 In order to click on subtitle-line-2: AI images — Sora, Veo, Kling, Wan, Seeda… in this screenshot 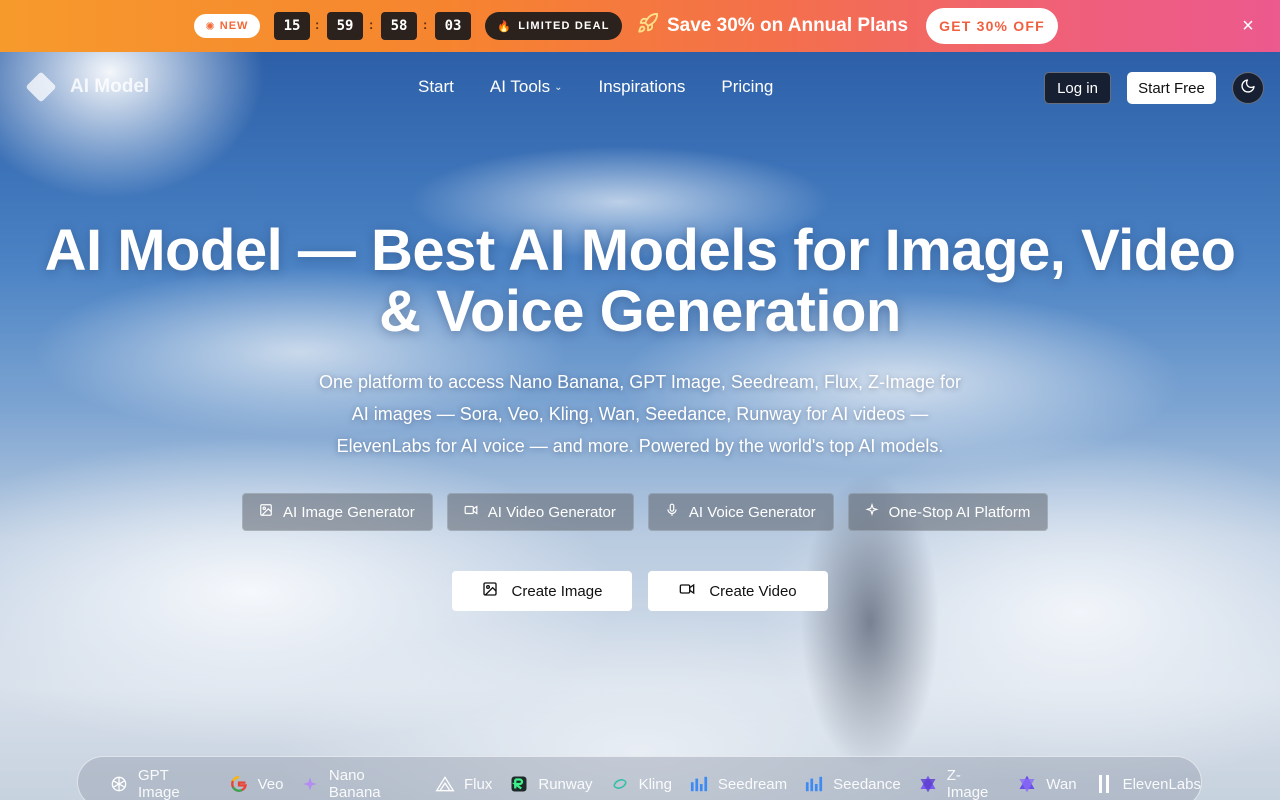, I will do `click(640, 414)`.